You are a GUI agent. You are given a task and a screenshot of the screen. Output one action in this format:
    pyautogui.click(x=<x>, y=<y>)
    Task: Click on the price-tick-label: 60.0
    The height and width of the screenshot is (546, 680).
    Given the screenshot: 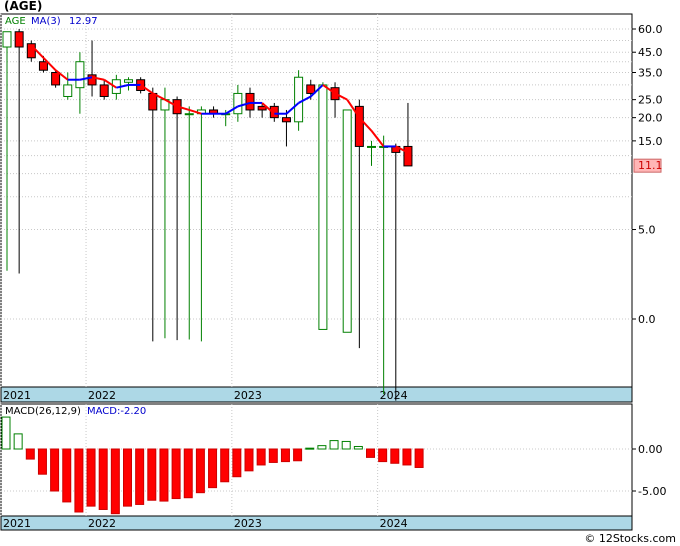 What is the action you would take?
    pyautogui.click(x=650, y=29)
    